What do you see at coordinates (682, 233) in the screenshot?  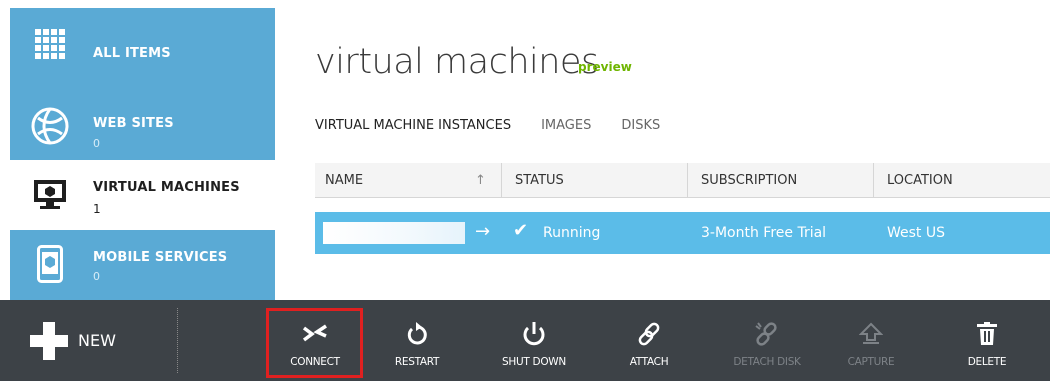 I see `table-row: → ✔ Running 3-Month Free Trial West US` at bounding box center [682, 233].